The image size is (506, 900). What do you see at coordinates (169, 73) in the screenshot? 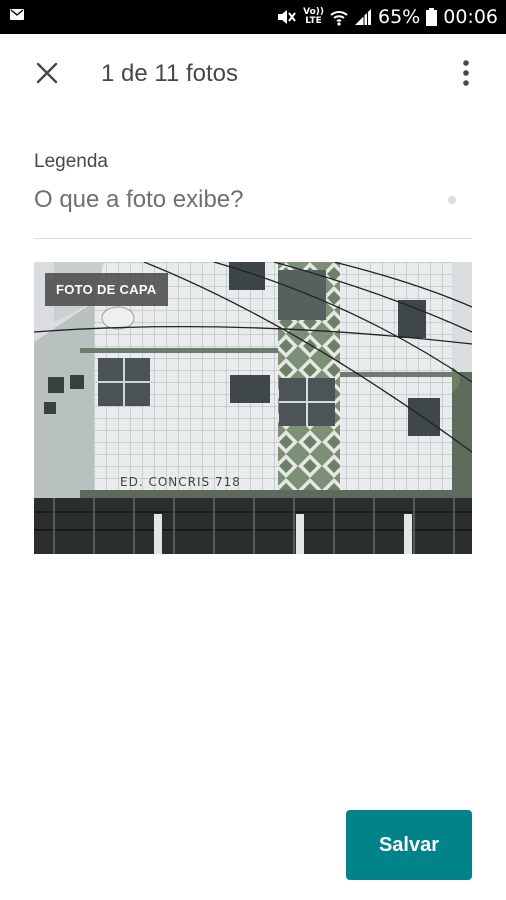
I see `page-title: 1 de 11 fotos` at bounding box center [169, 73].